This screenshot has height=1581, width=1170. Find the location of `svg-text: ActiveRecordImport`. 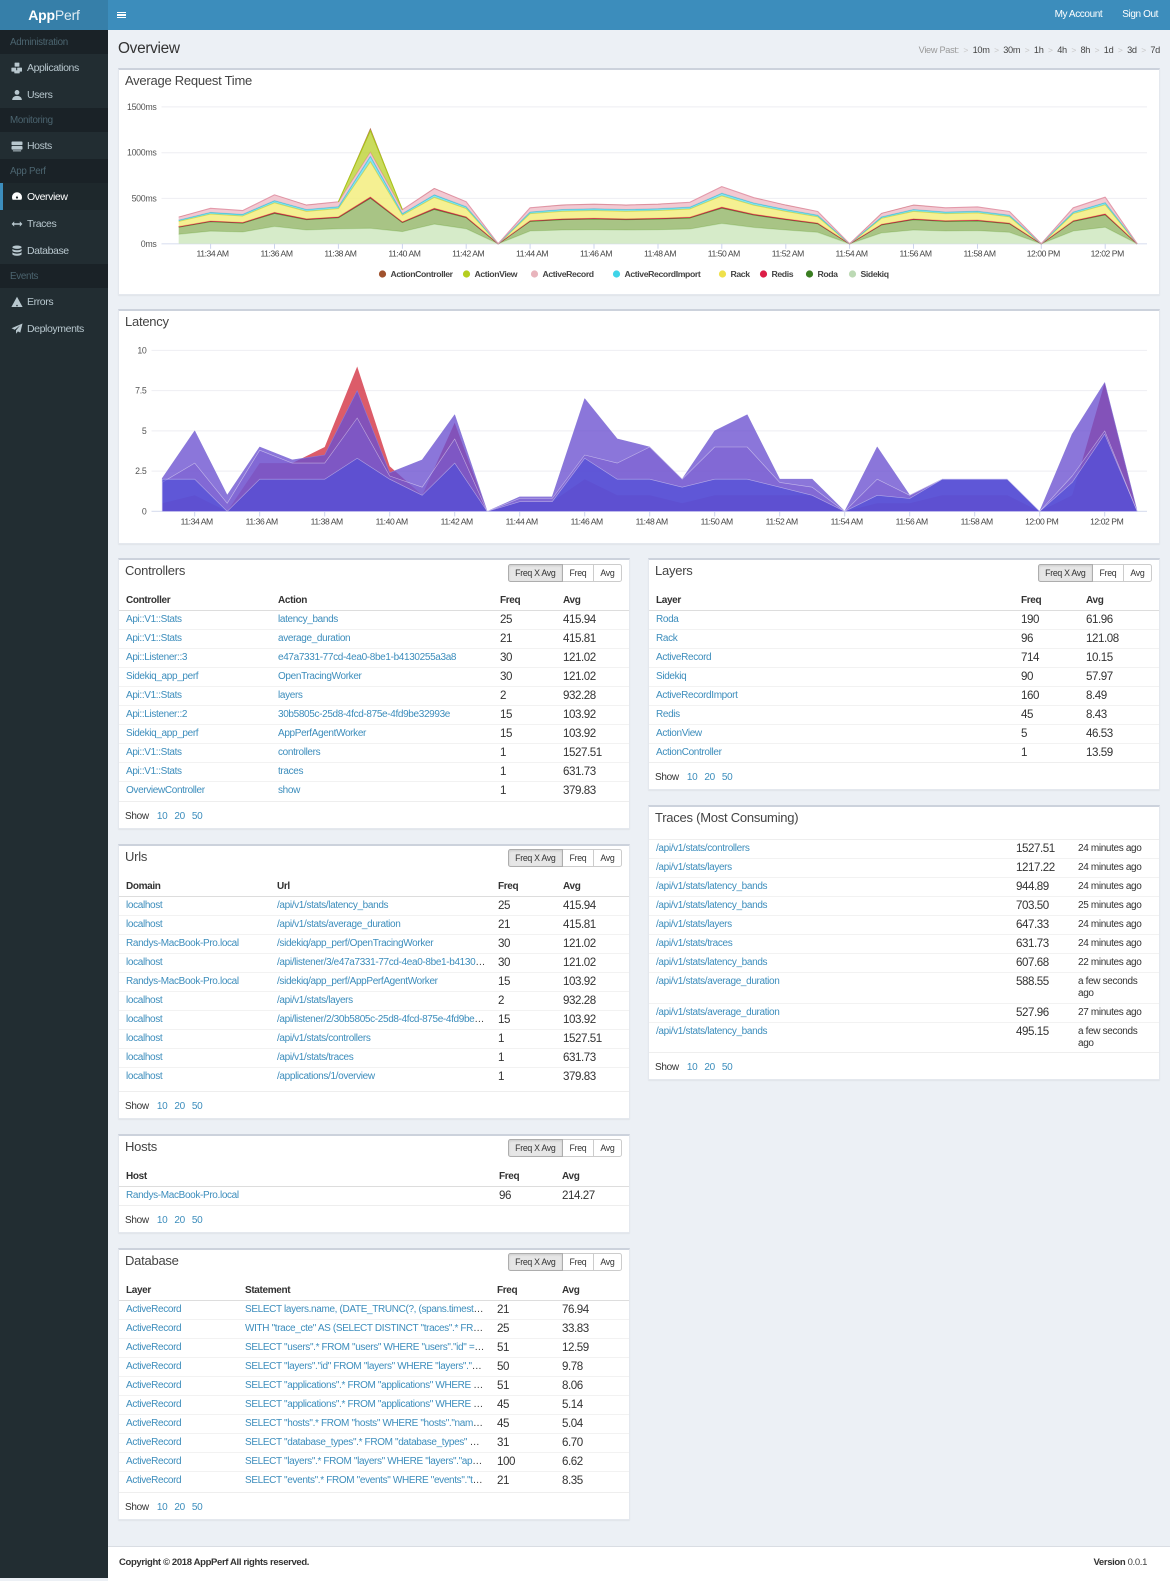

svg-text: ActiveRecordImport is located at coordinates (663, 274).